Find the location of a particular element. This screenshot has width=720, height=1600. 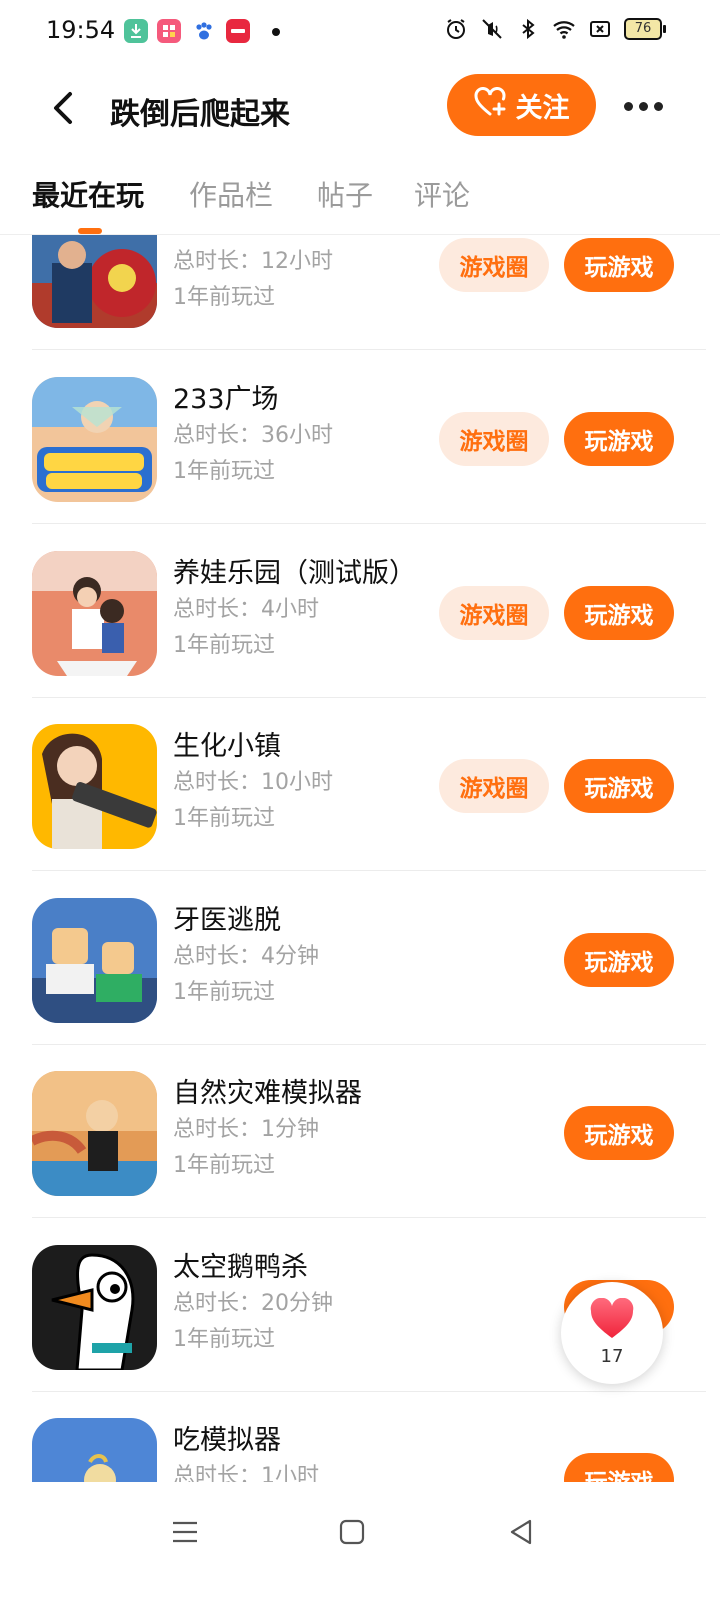

no-sim-icon is located at coordinates (600, 29).